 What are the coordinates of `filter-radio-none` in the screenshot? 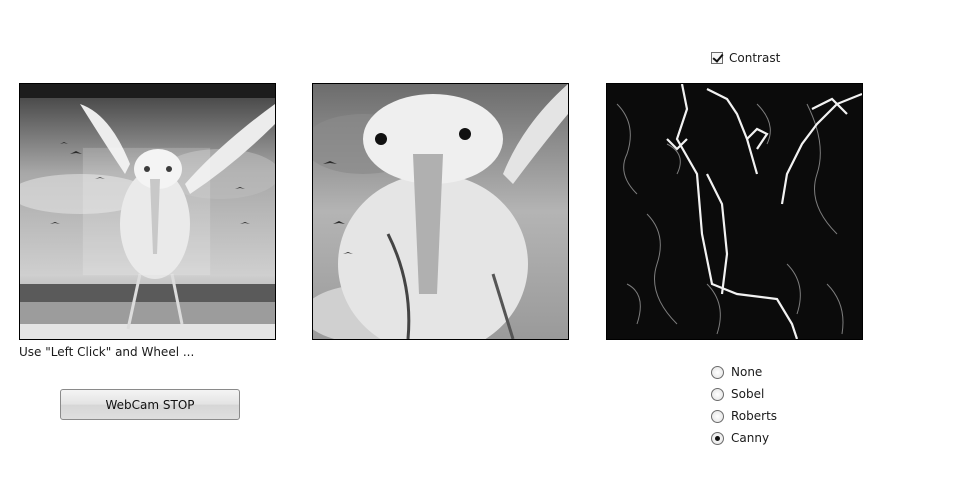 It's located at (717, 372).